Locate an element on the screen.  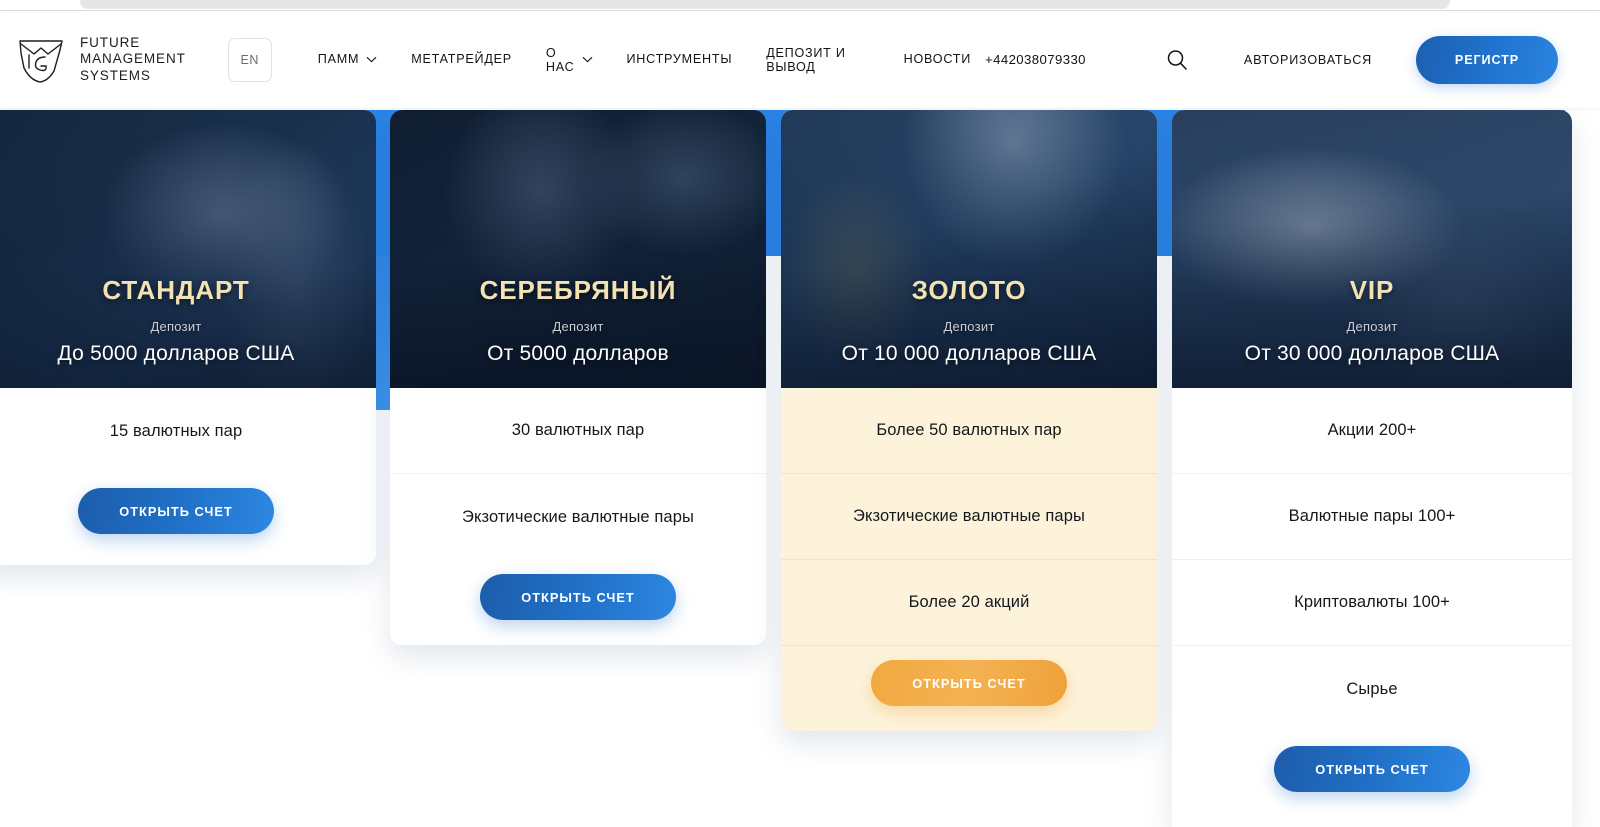
nav-item-deposit-withdraw: ДЕПОЗИТ И ВЫВОД is located at coordinates (805, 60).